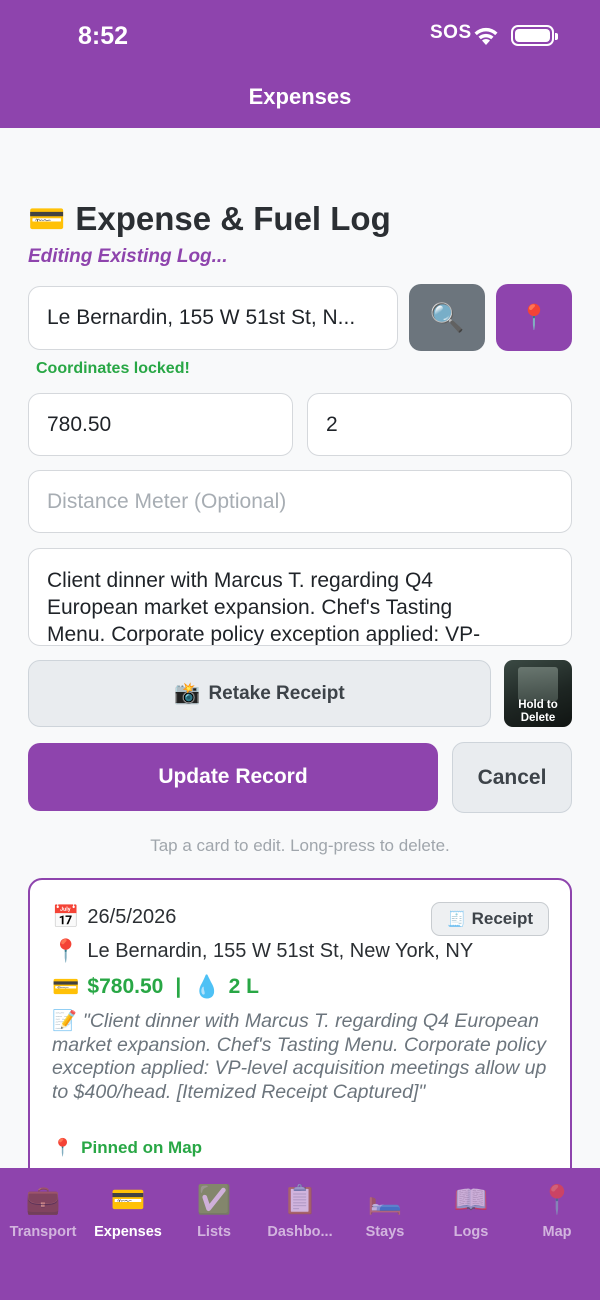 This screenshot has width=600, height=1300. I want to click on search-location-button: 🔍, so click(447, 317).